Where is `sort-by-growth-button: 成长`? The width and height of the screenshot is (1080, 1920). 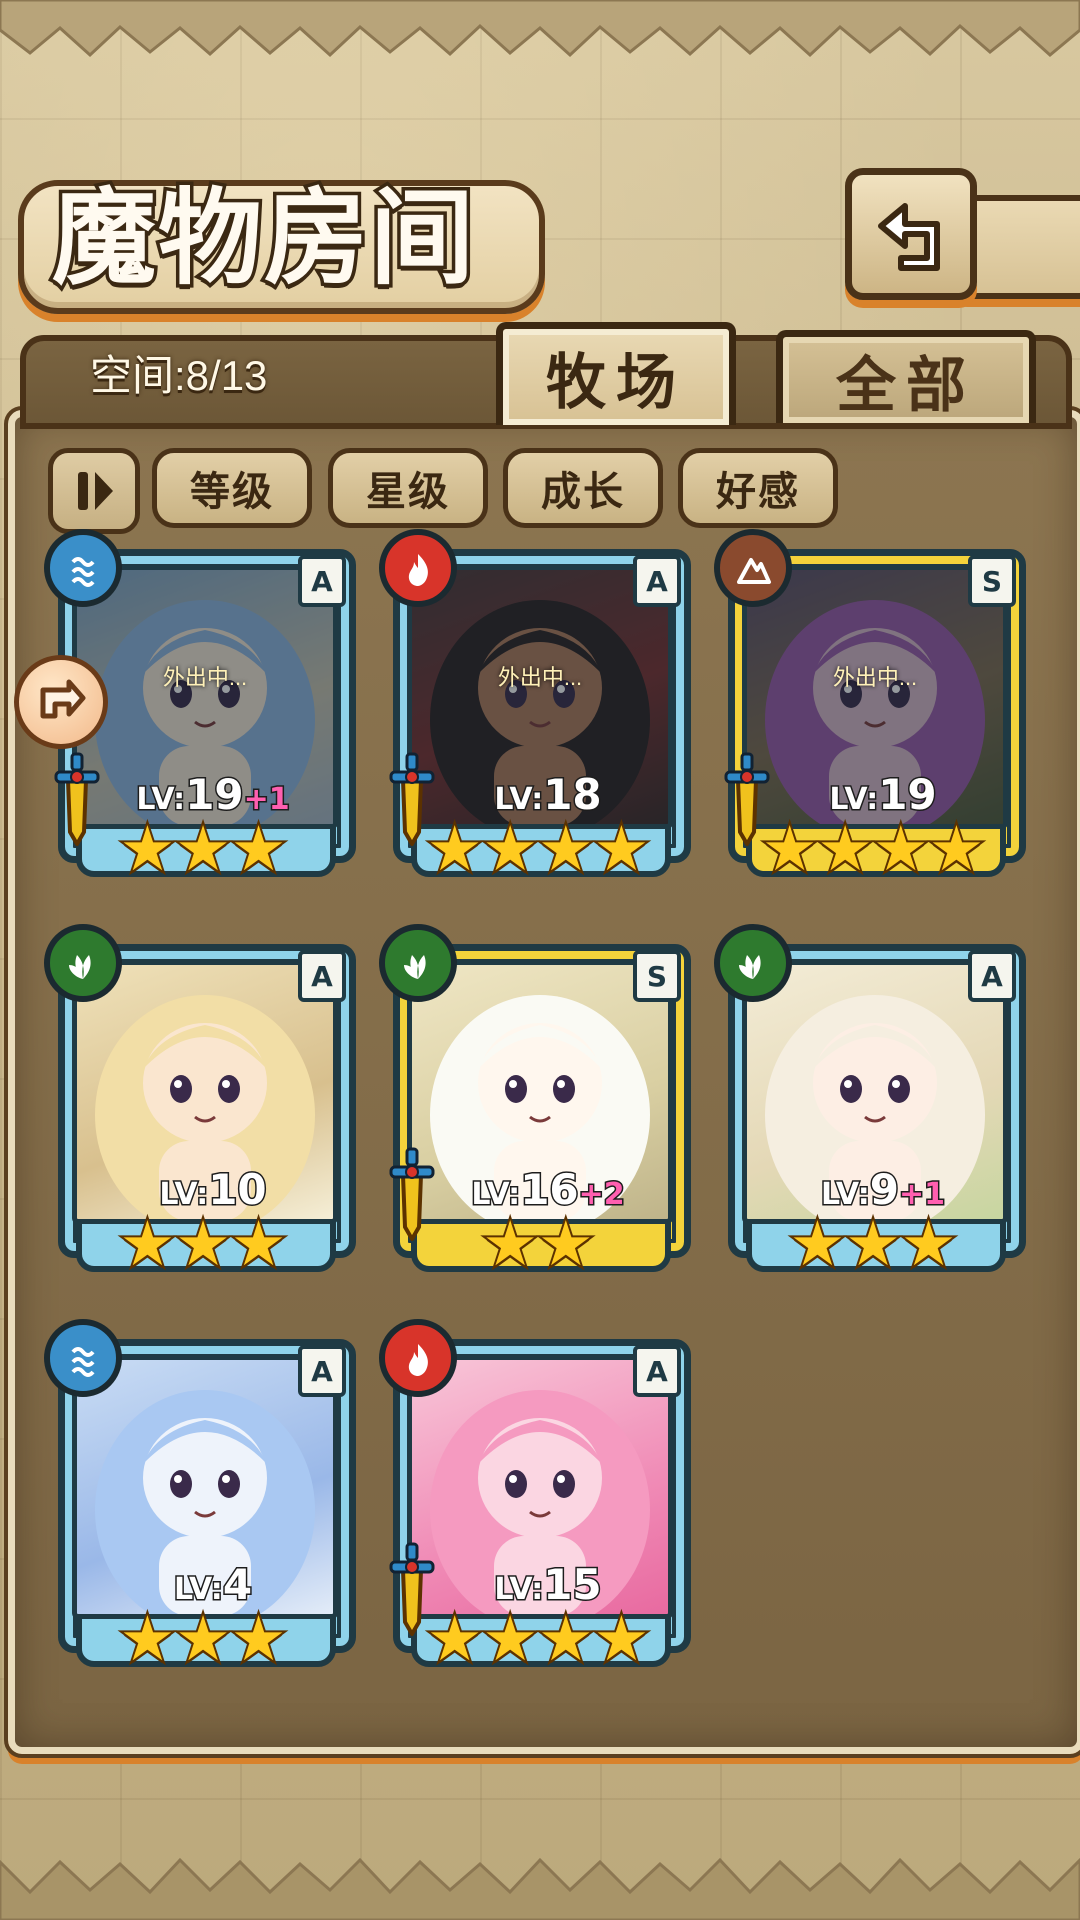 sort-by-growth-button: 成长 is located at coordinates (583, 488).